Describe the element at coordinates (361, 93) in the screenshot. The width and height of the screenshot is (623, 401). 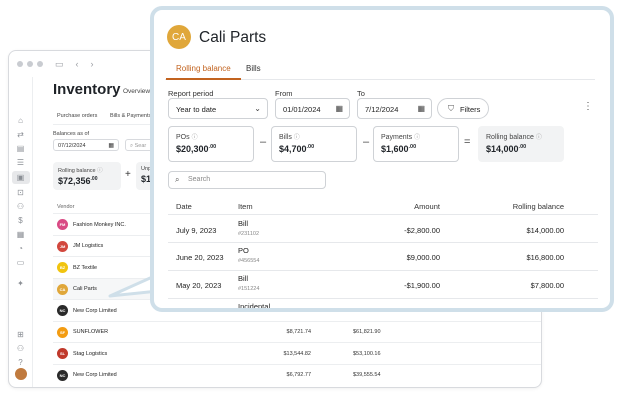
I see `to-label: To` at that location.